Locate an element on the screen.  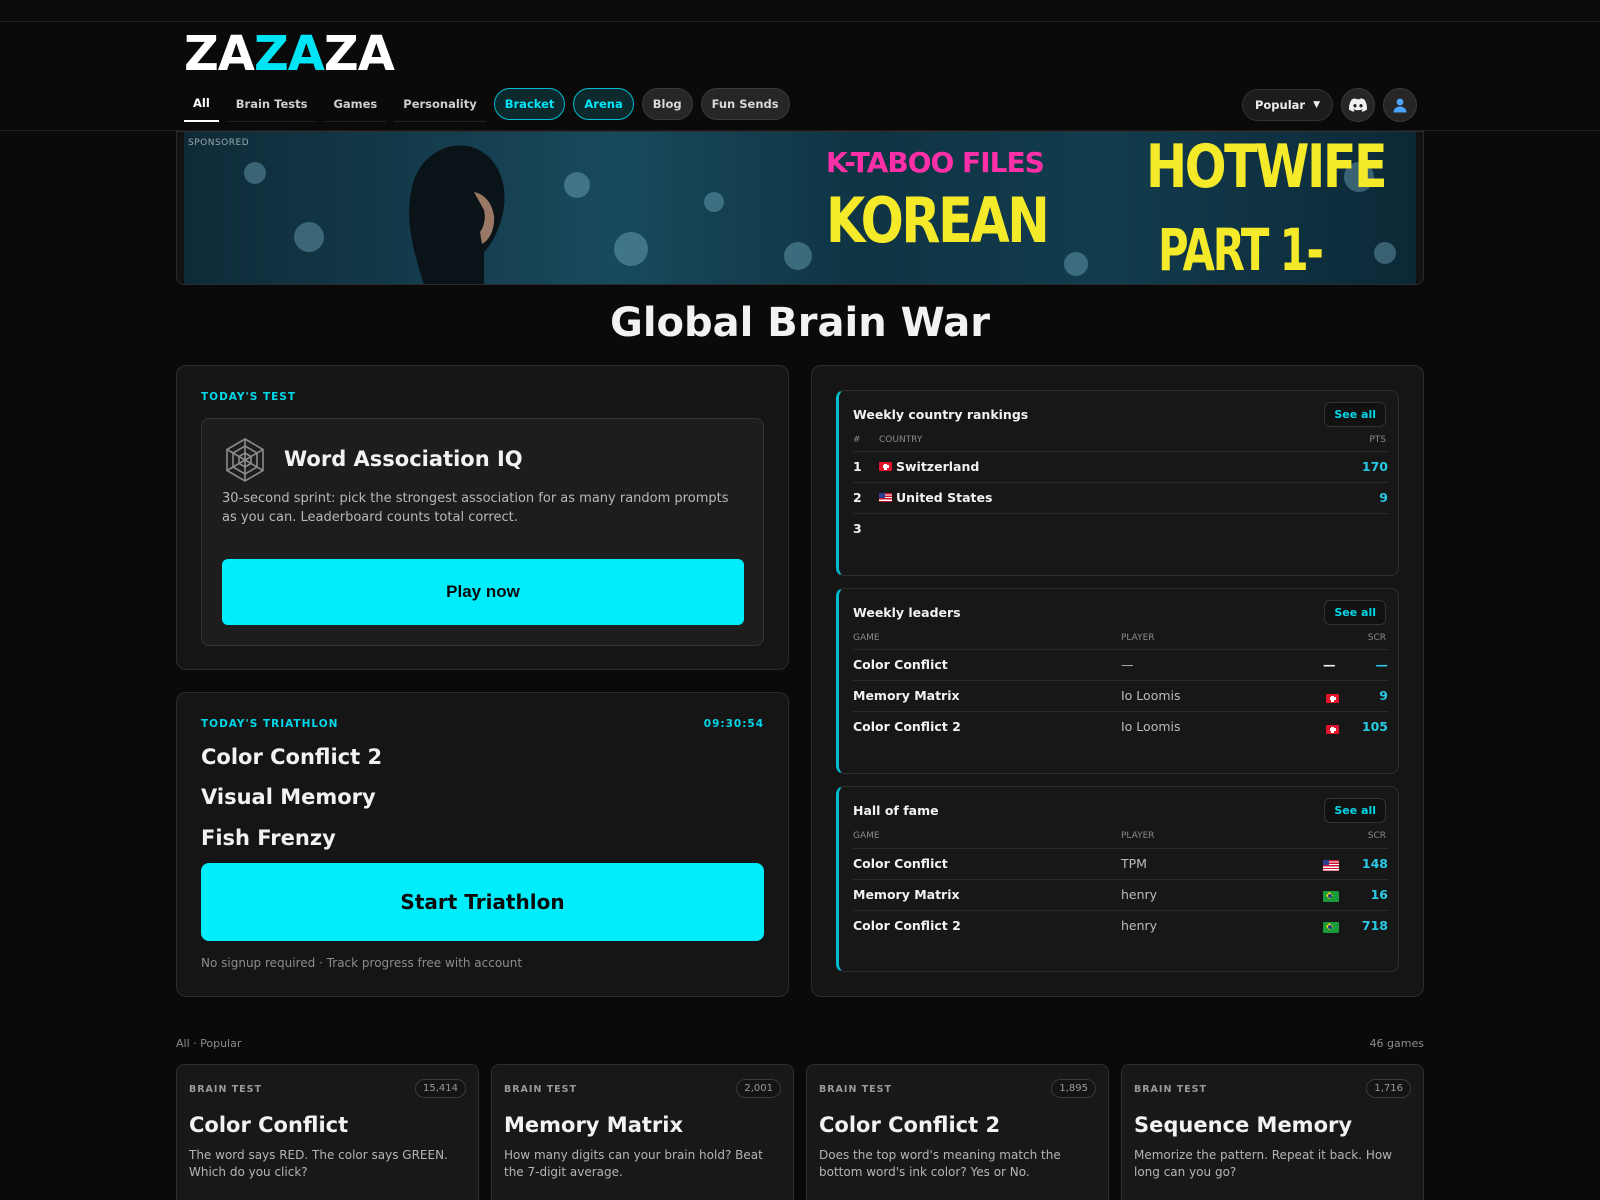
nav-fun-sends: Fun Sends is located at coordinates (745, 104).